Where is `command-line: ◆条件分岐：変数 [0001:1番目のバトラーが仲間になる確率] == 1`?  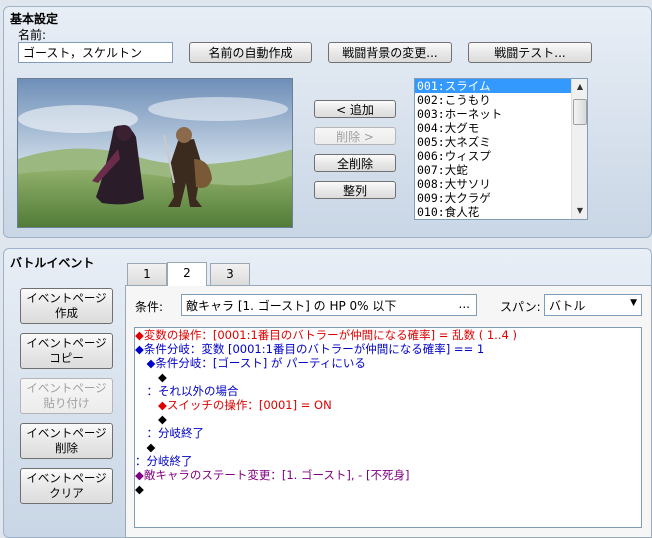 command-line: ◆条件分岐：変数 [0001:1番目のバトラーが仲間になる確率] == 1 is located at coordinates (388, 349).